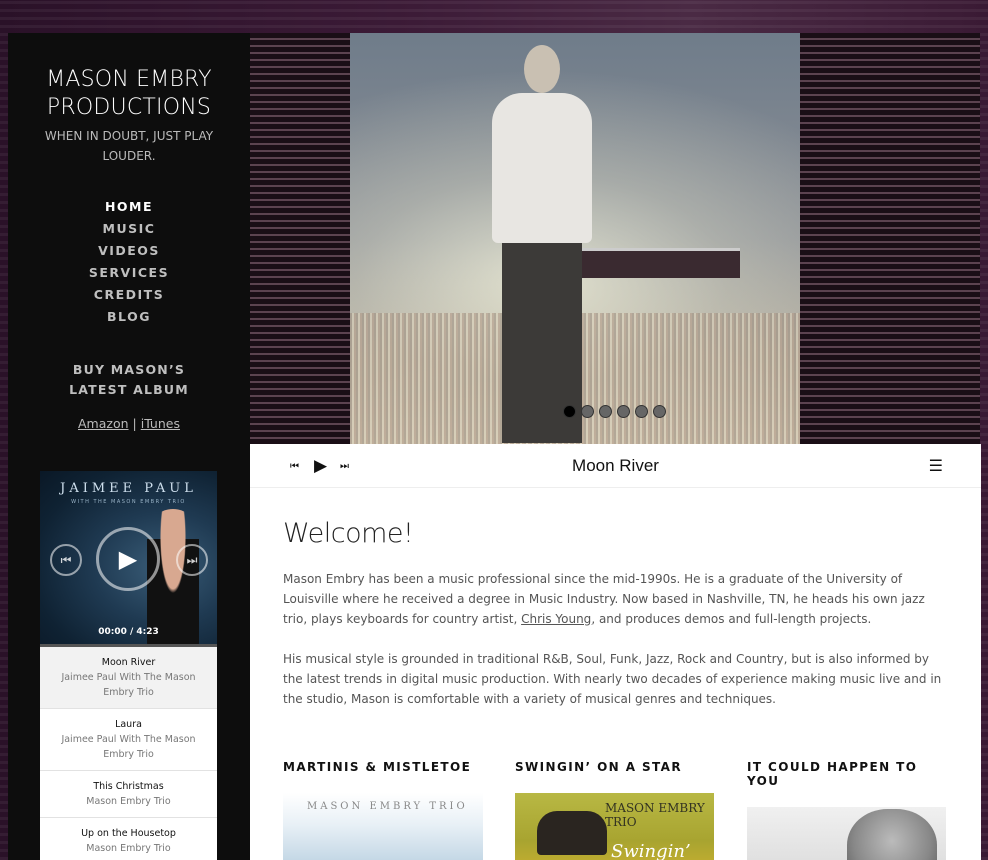 Image resolution: width=988 pixels, height=860 pixels. I want to click on store-links: Amazon | iTunes, so click(129, 423).